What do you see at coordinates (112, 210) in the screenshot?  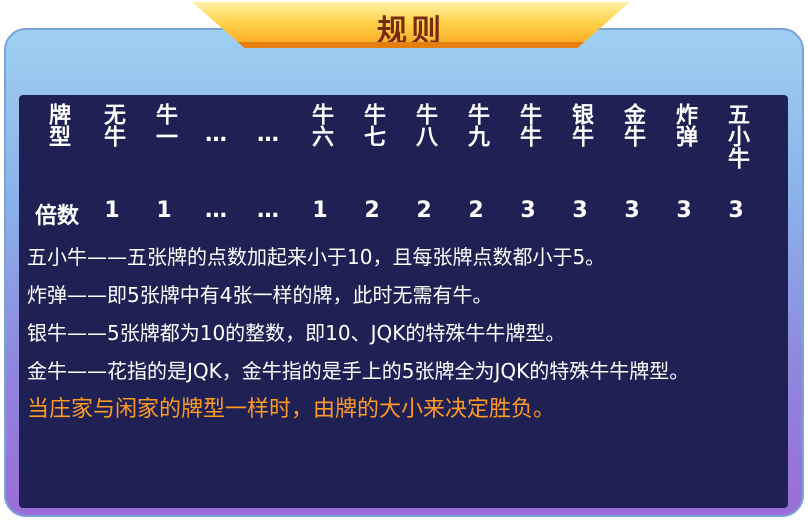 I see `multiplier-0: 1` at bounding box center [112, 210].